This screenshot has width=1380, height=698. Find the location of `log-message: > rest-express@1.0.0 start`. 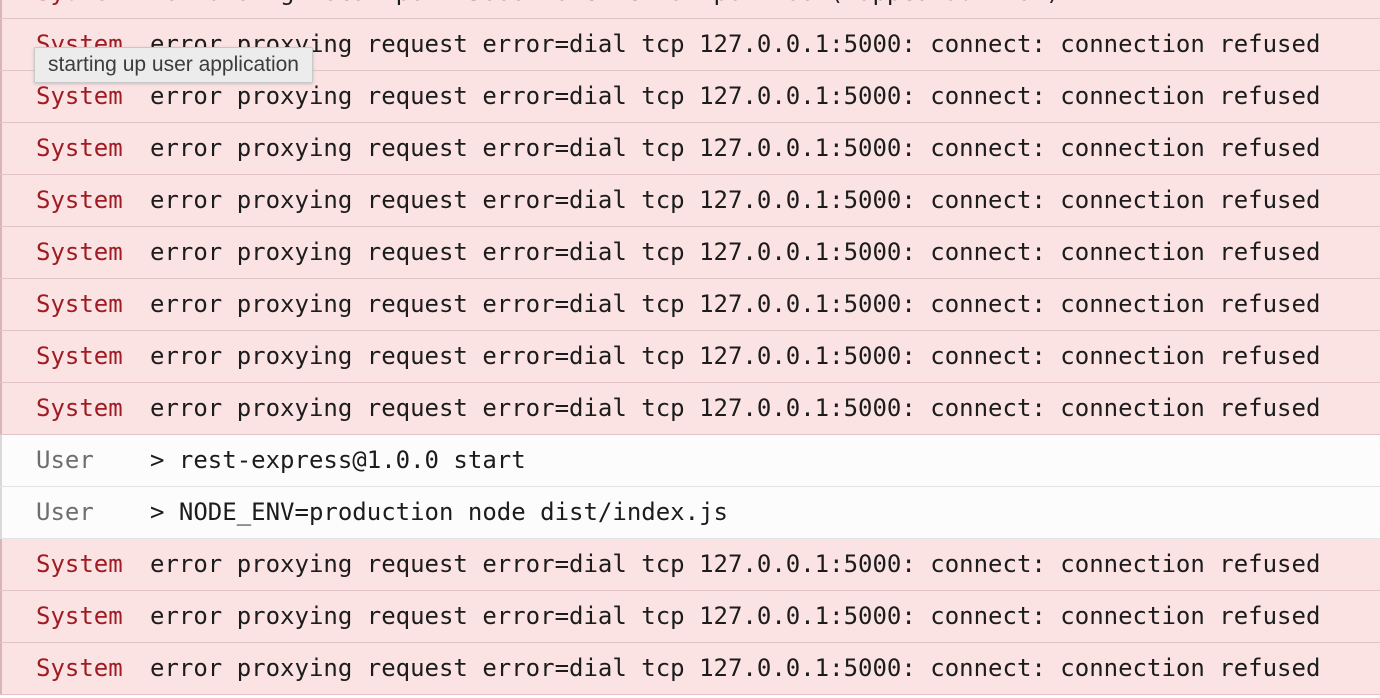

log-message: > rest-express@1.0.0 start is located at coordinates (338, 460).